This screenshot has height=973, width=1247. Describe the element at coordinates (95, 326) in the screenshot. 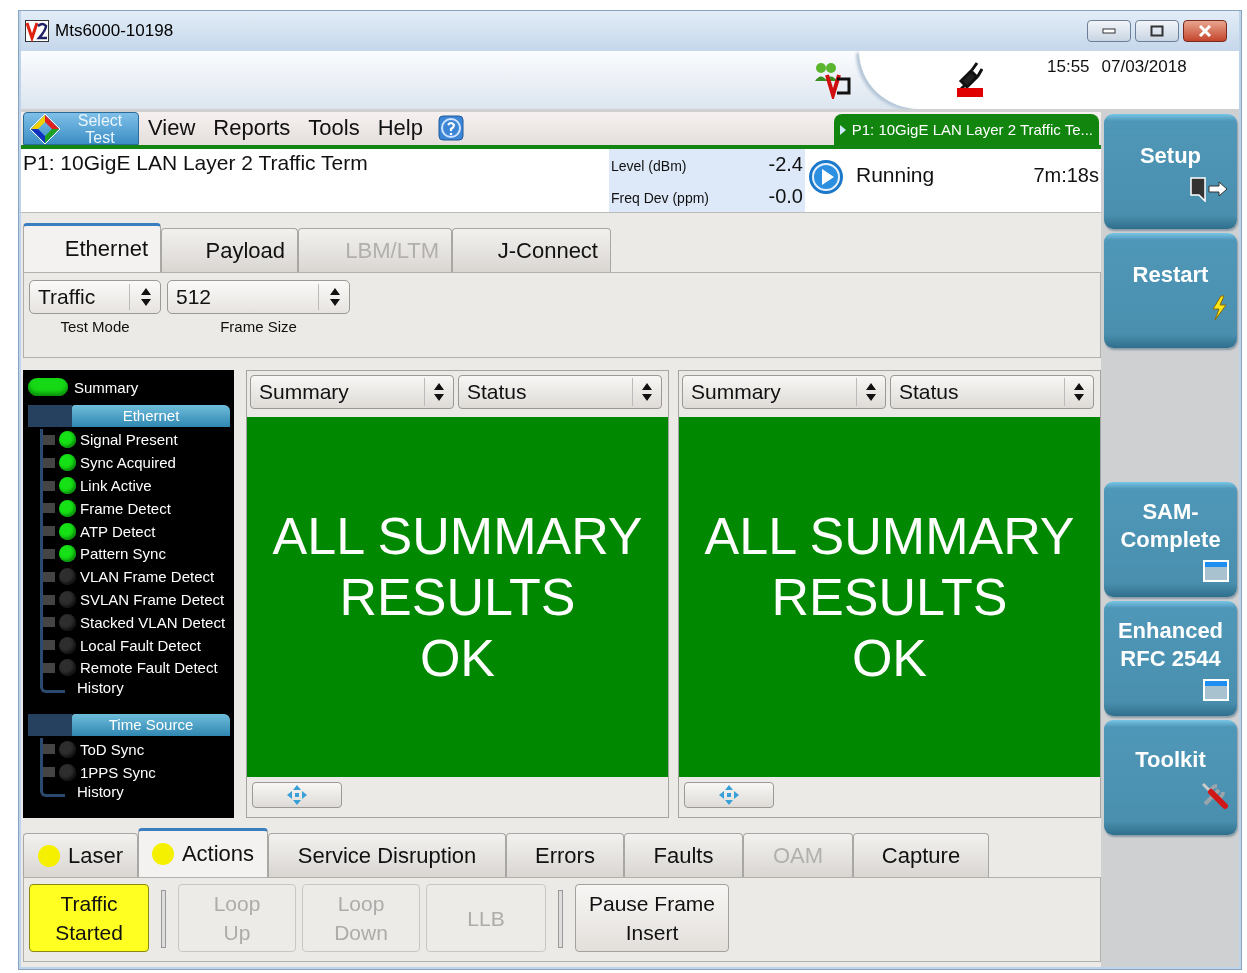

I see `field-label: Test Mode` at that location.